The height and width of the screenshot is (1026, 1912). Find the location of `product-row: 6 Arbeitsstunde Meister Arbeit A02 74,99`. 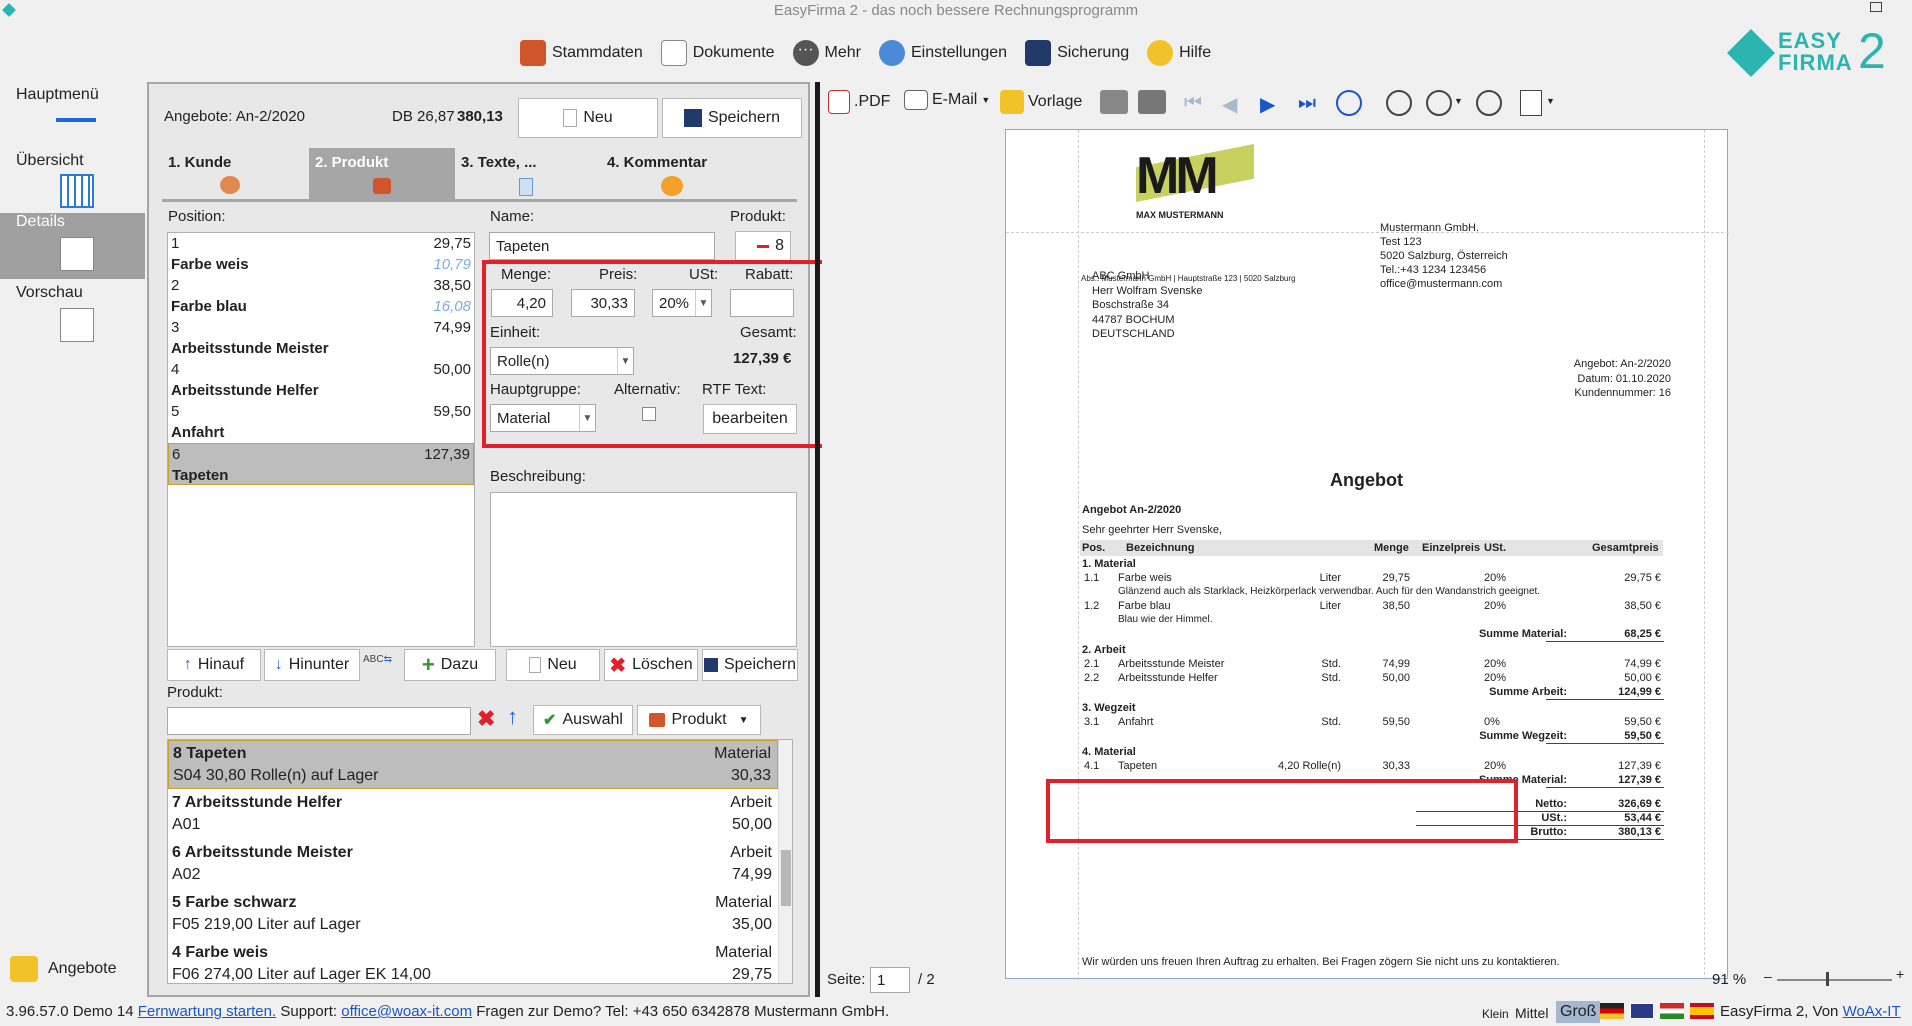

product-row: 6 Arbeitsstunde Meister Arbeit A02 74,99 is located at coordinates (473, 864).